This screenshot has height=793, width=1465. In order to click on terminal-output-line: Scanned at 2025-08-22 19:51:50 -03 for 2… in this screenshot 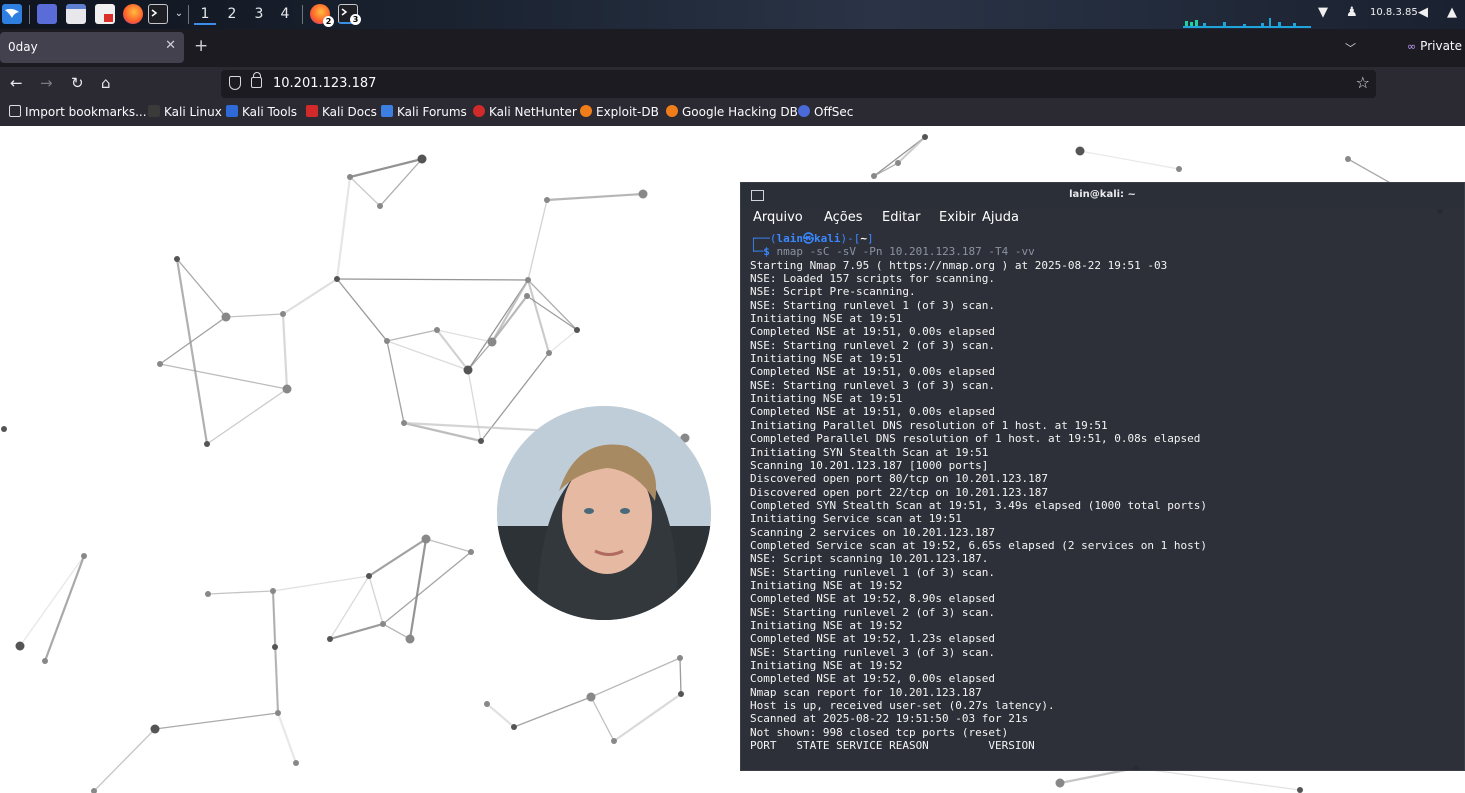, I will do `click(889, 719)`.